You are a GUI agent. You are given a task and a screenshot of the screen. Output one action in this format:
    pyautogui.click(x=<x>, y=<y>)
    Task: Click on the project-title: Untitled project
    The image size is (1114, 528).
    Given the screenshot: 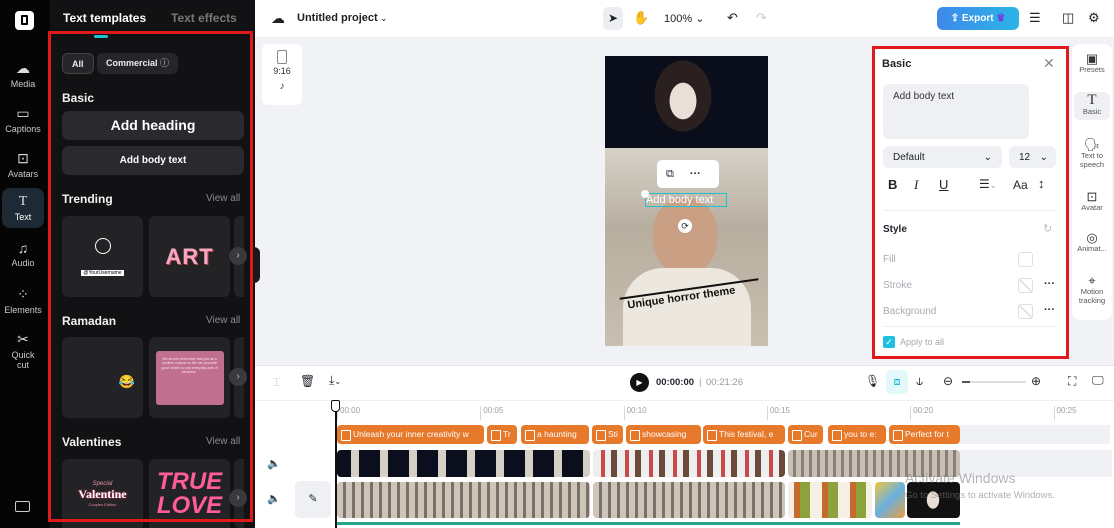 What is the action you would take?
    pyautogui.click(x=337, y=18)
    